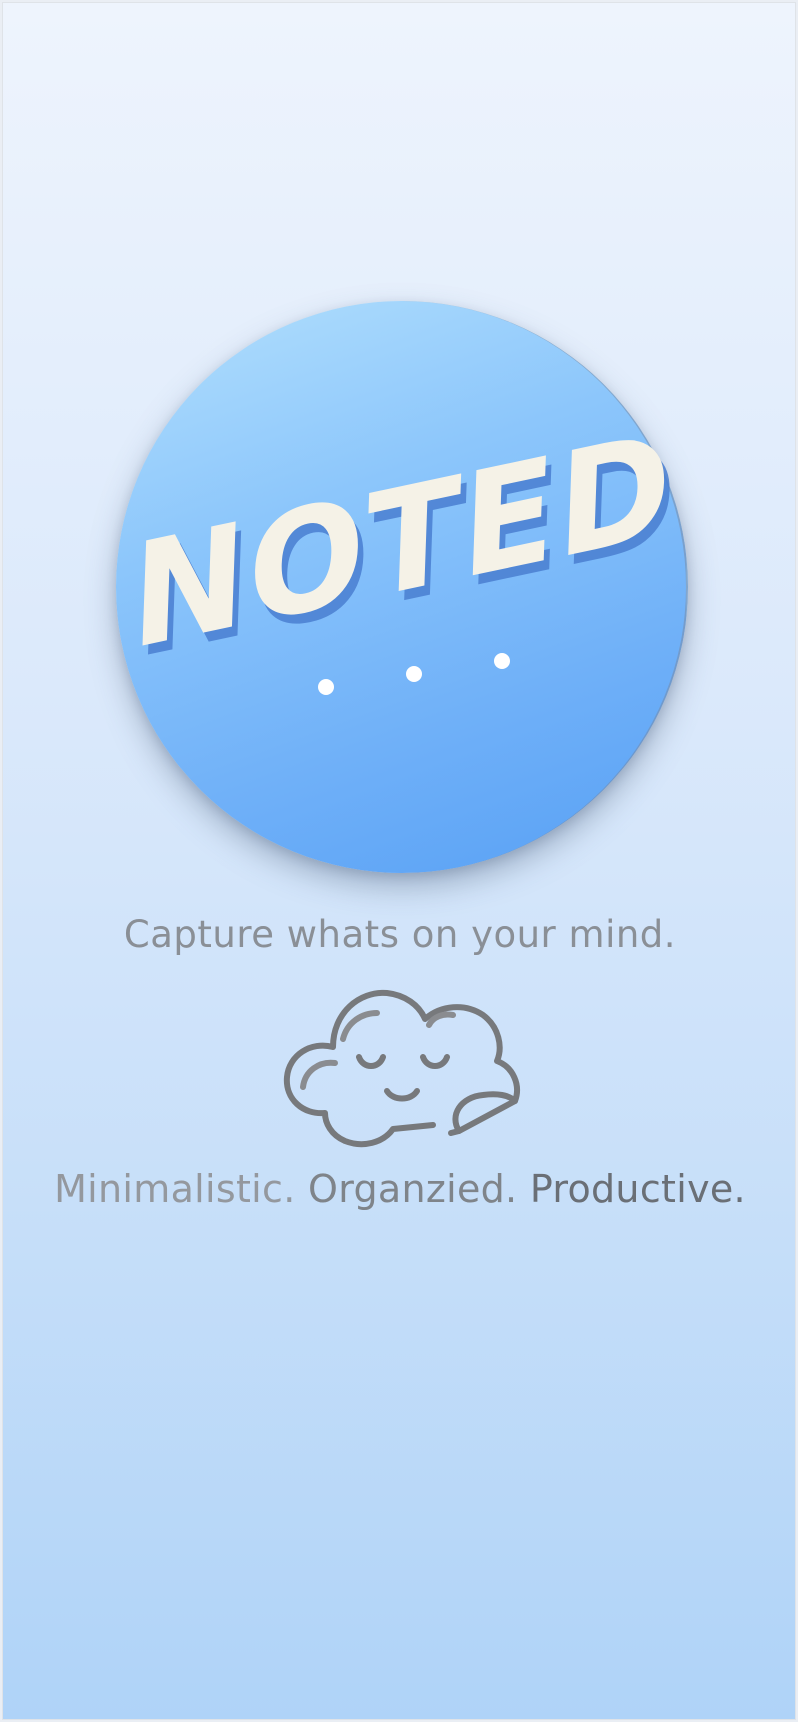  I want to click on sleeping-cloud-note-icon, so click(401, 1068).